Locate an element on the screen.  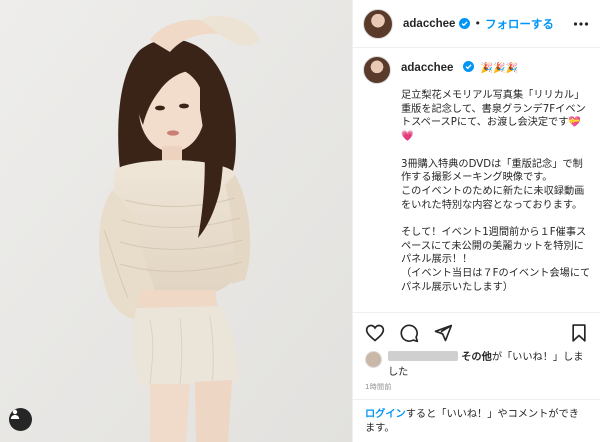
blurred-liker-name is located at coordinates (423, 356).